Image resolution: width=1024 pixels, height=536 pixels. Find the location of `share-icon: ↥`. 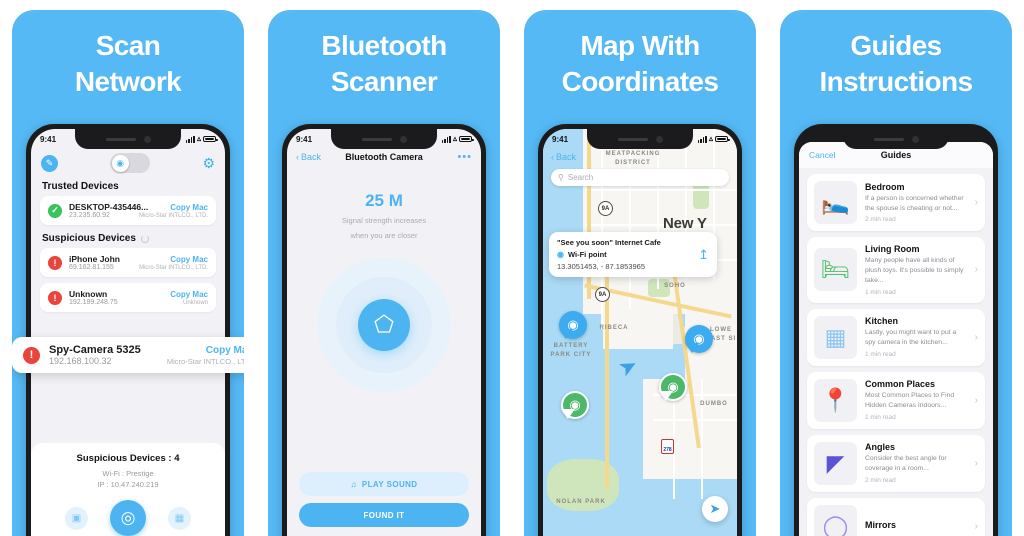

share-icon: ↥ is located at coordinates (703, 255).